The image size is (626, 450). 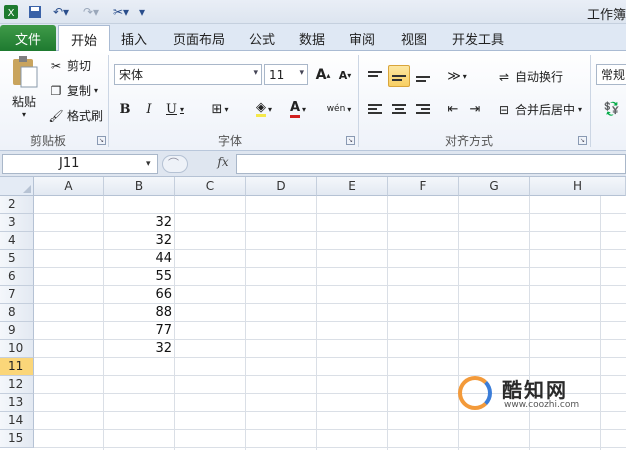 What do you see at coordinates (423, 186) in the screenshot?
I see `column-header-f: F` at bounding box center [423, 186].